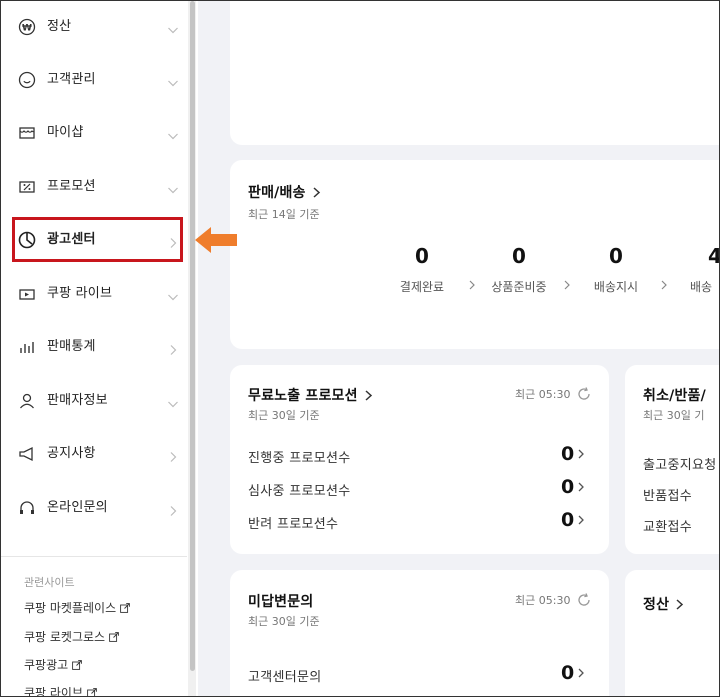  What do you see at coordinates (77, 607) in the screenshot?
I see `related-link-marketplace: 쿠팡 마켓플레이스` at bounding box center [77, 607].